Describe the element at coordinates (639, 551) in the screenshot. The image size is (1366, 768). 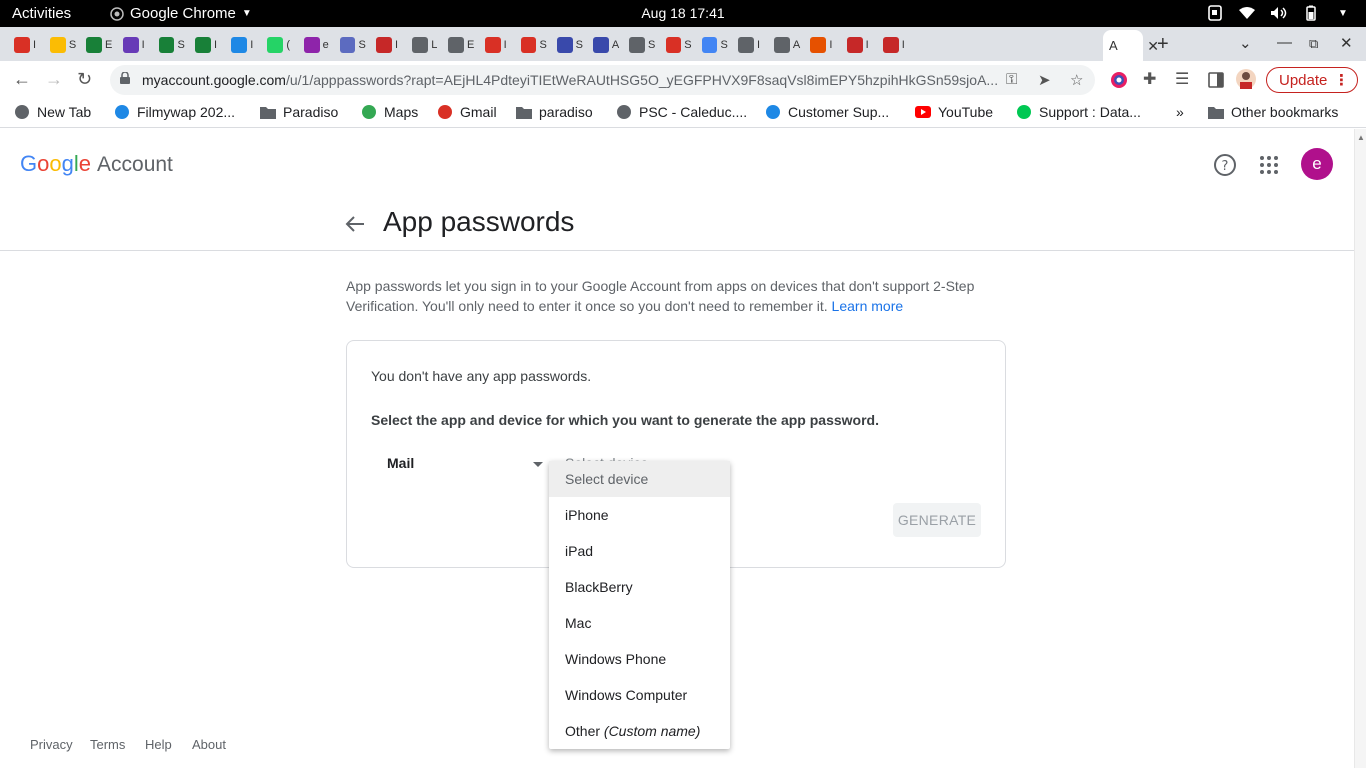
I see `dropdown-option: iPad` at that location.